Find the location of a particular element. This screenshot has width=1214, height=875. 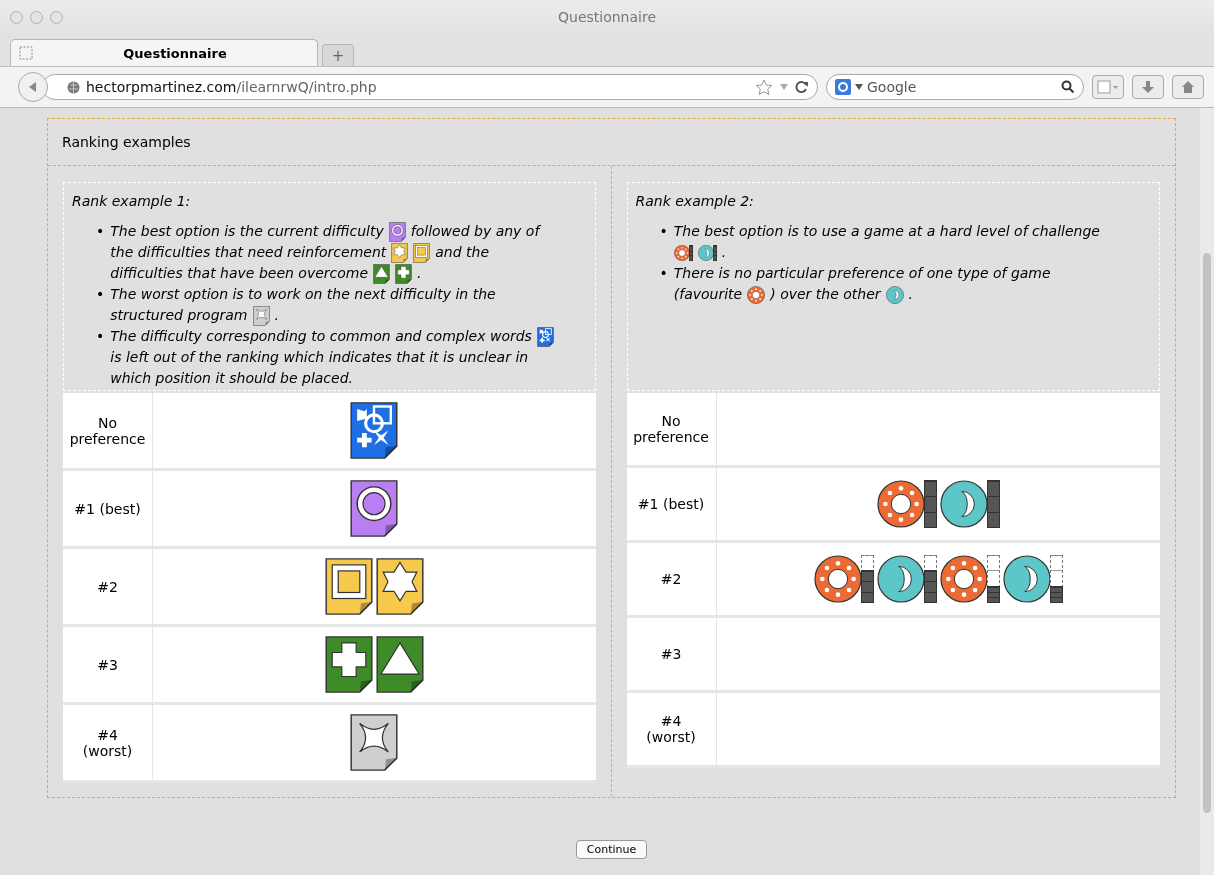

bullet-text: The difficulty corresponding to common and complex words is located at coordinates (321, 336).